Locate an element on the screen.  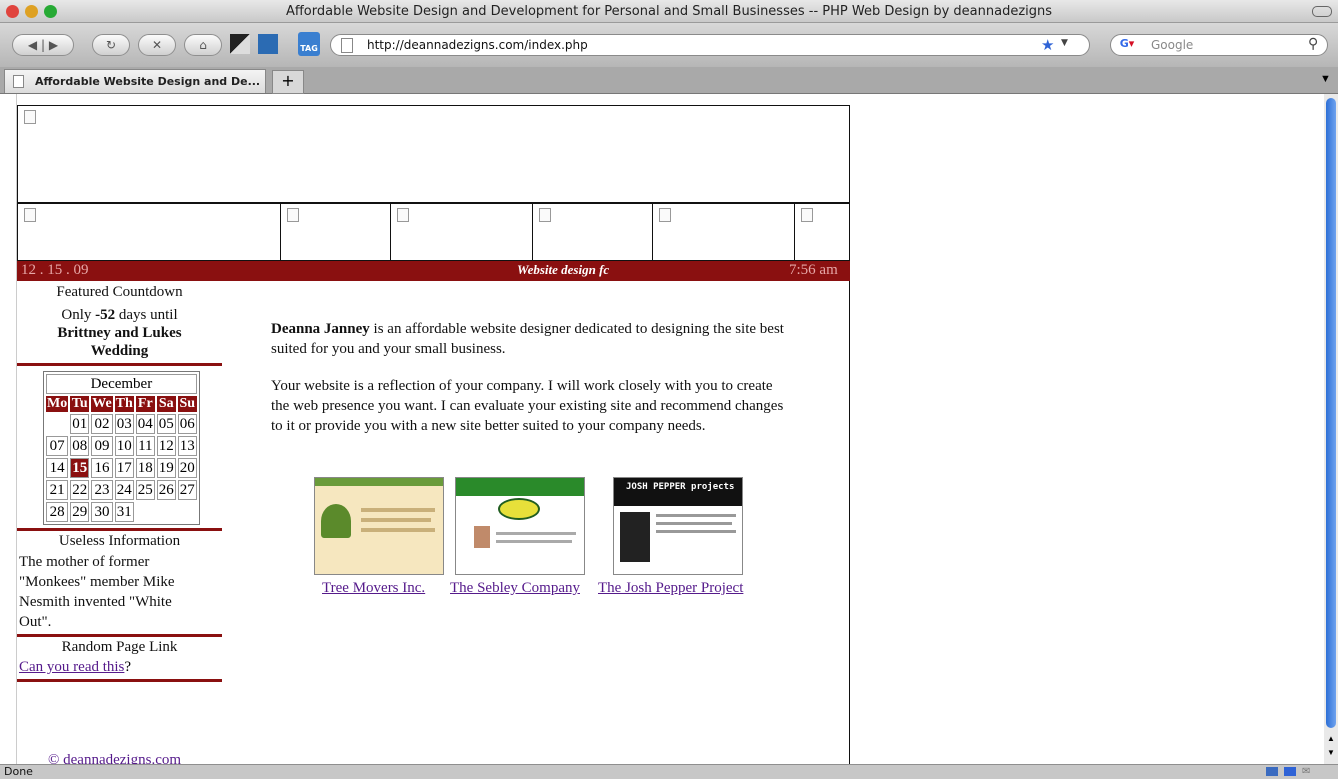
tab-bar: Affordable Website Design and De... + ▼ is located at coordinates (669, 80).